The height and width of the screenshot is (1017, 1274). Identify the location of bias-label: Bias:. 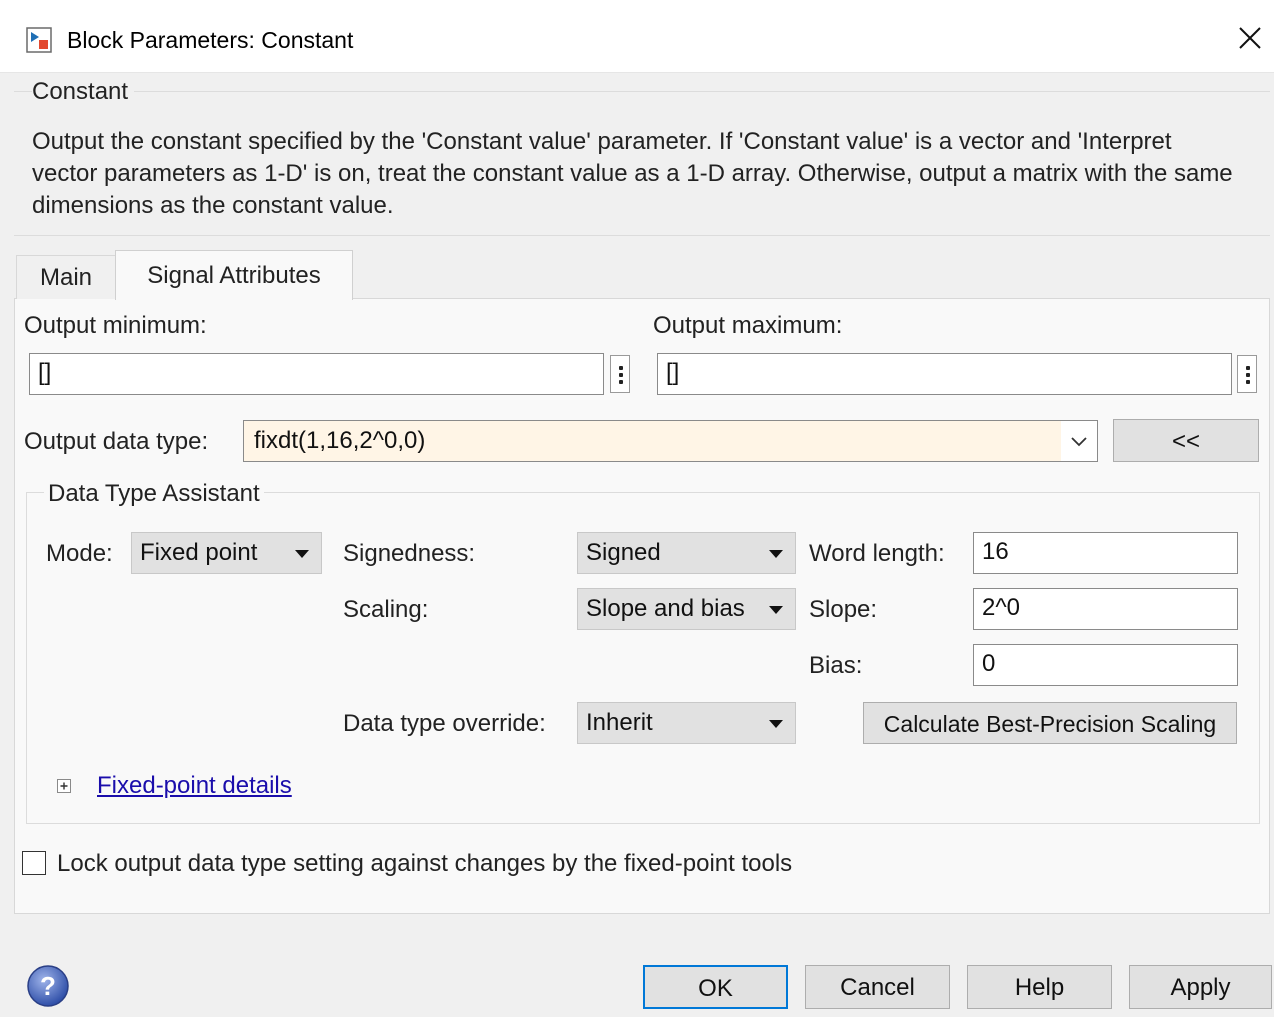
(836, 665).